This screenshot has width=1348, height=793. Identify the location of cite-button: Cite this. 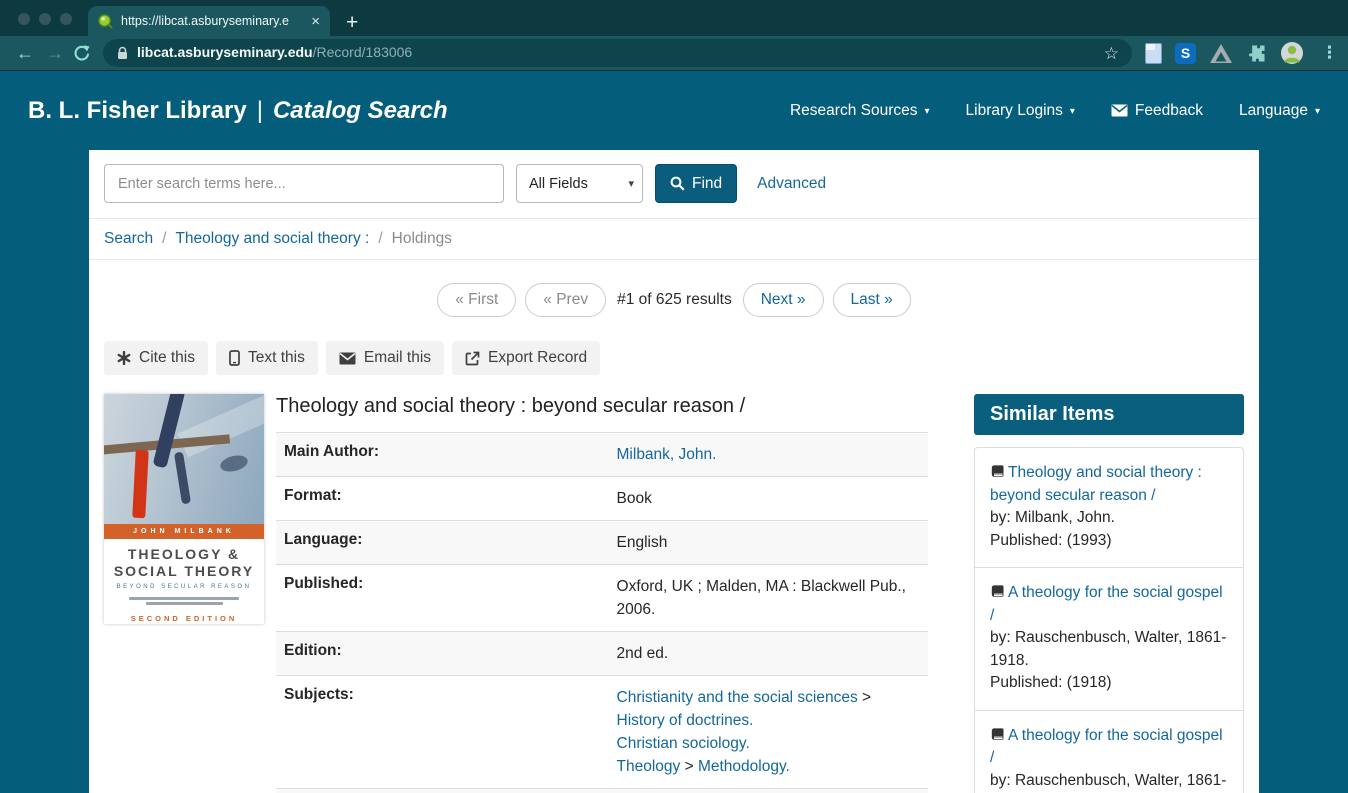
(156, 358).